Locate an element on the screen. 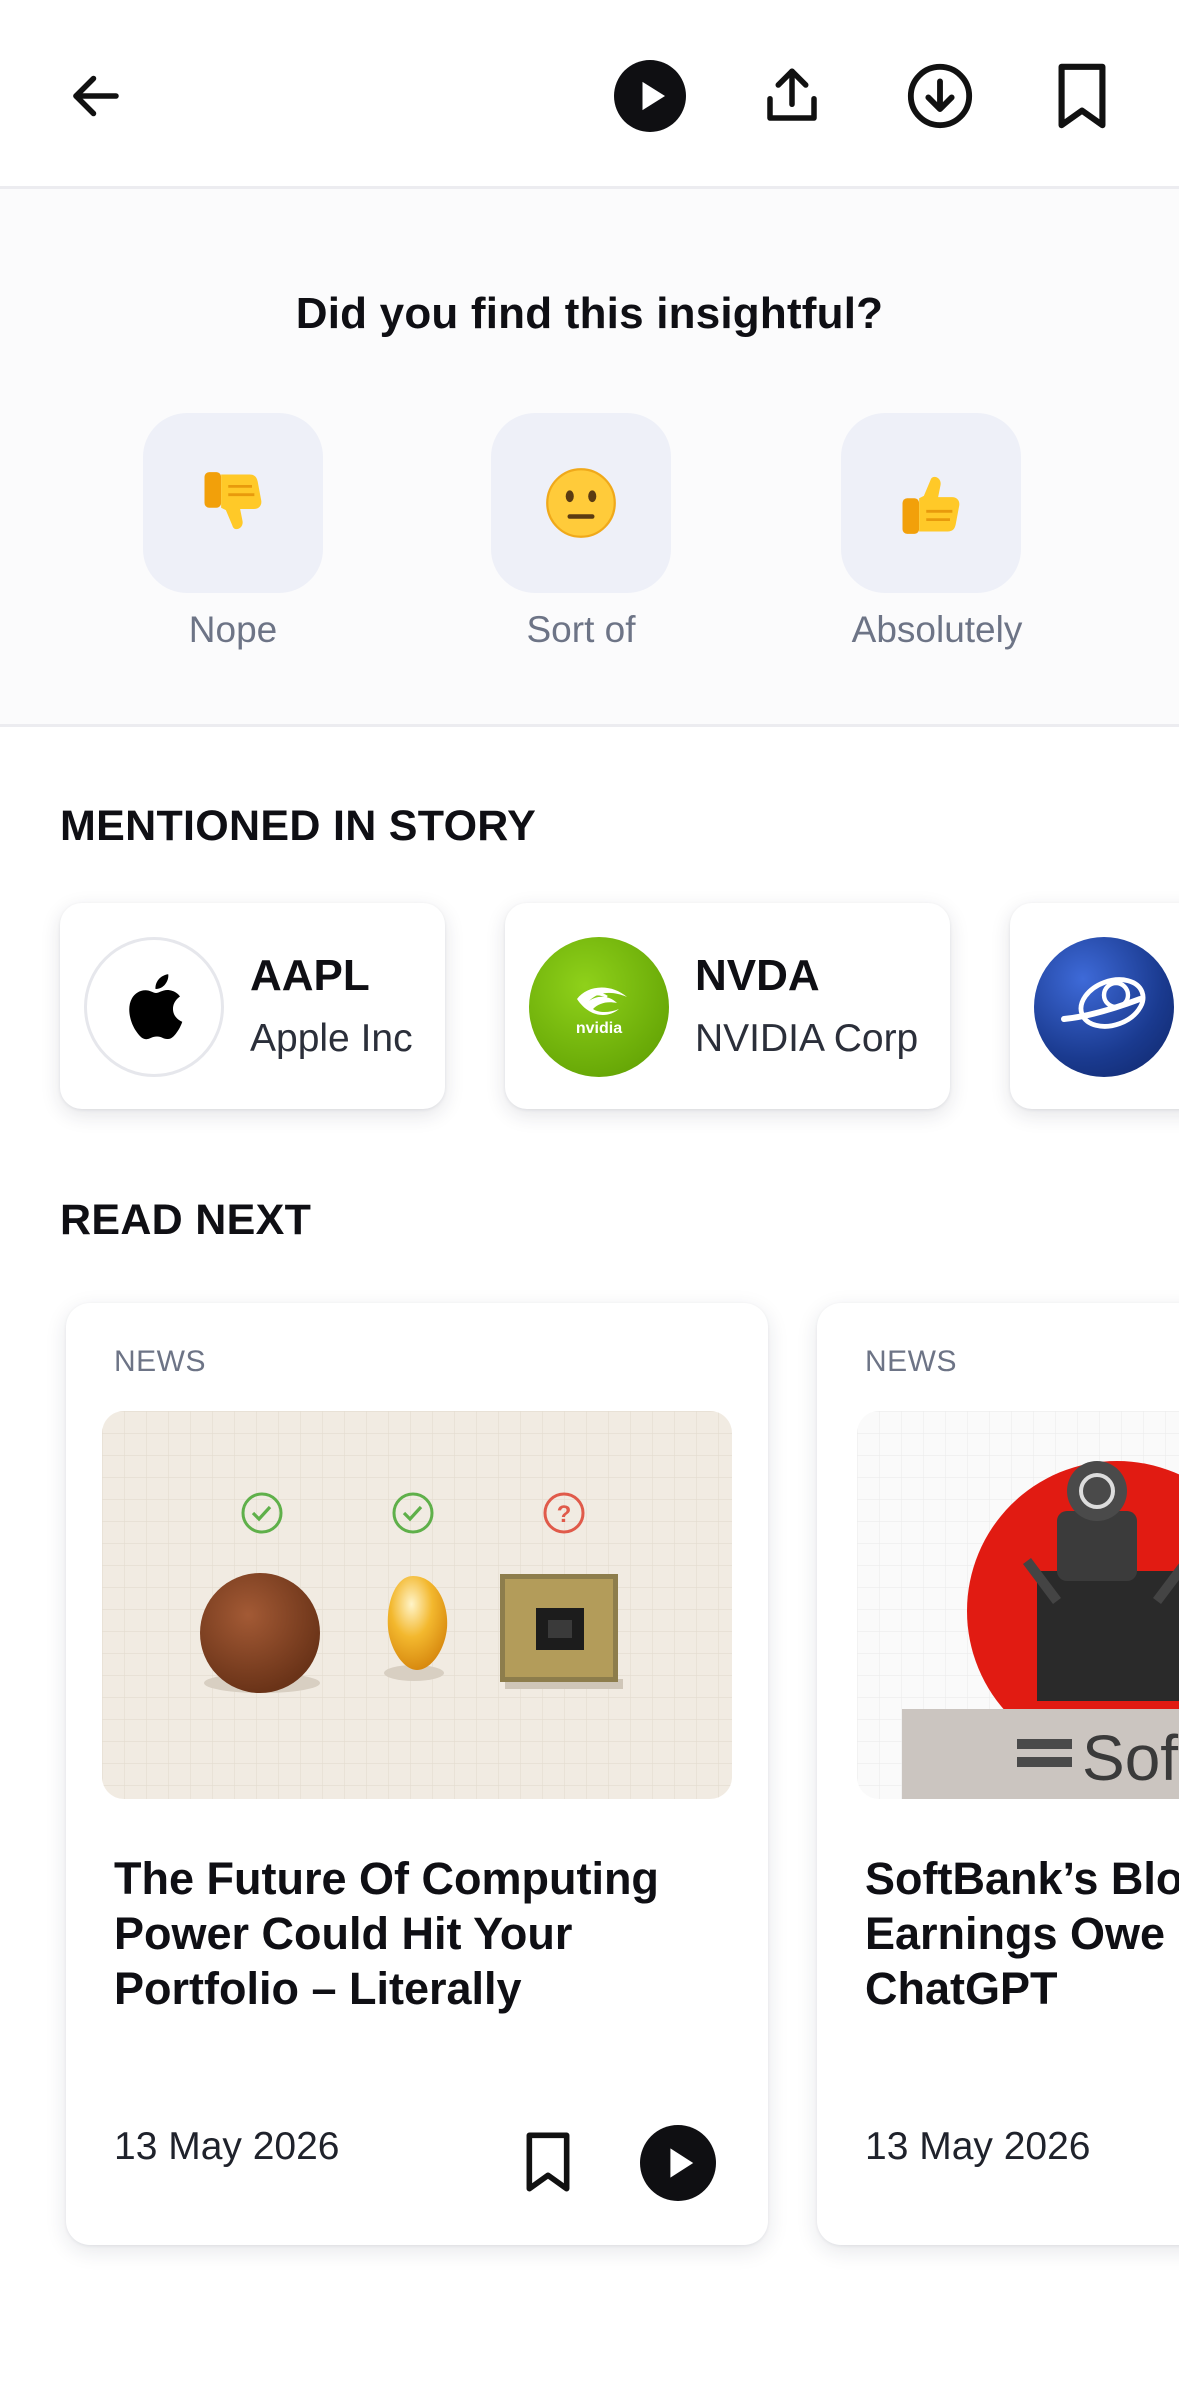 The image size is (1179, 2396). feedback-label: Absolutely is located at coordinates (937, 629).